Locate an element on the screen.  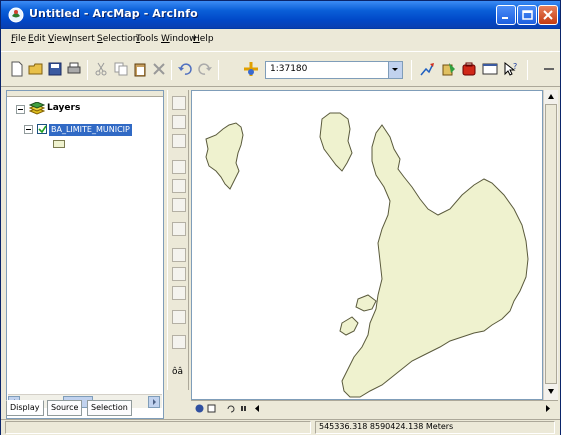
editor-toolbar-icon is located at coordinates (427, 69).